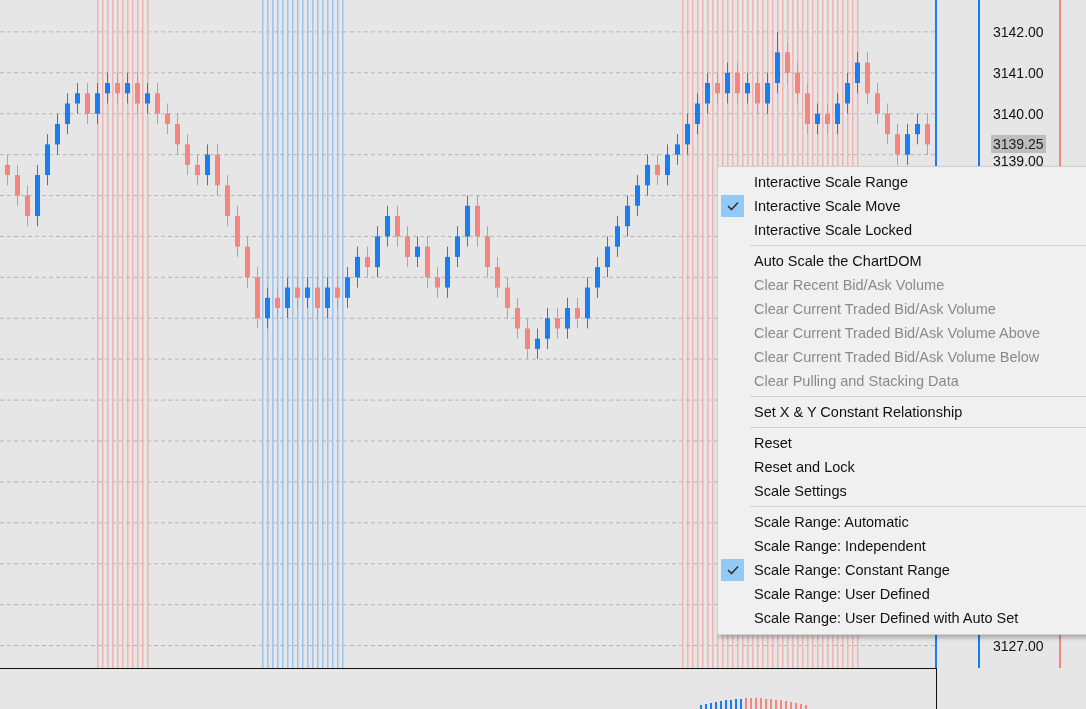 This screenshot has width=1086, height=709. Describe the element at coordinates (902, 230) in the screenshot. I see `menu-item: Interactive Scale Locked` at that location.